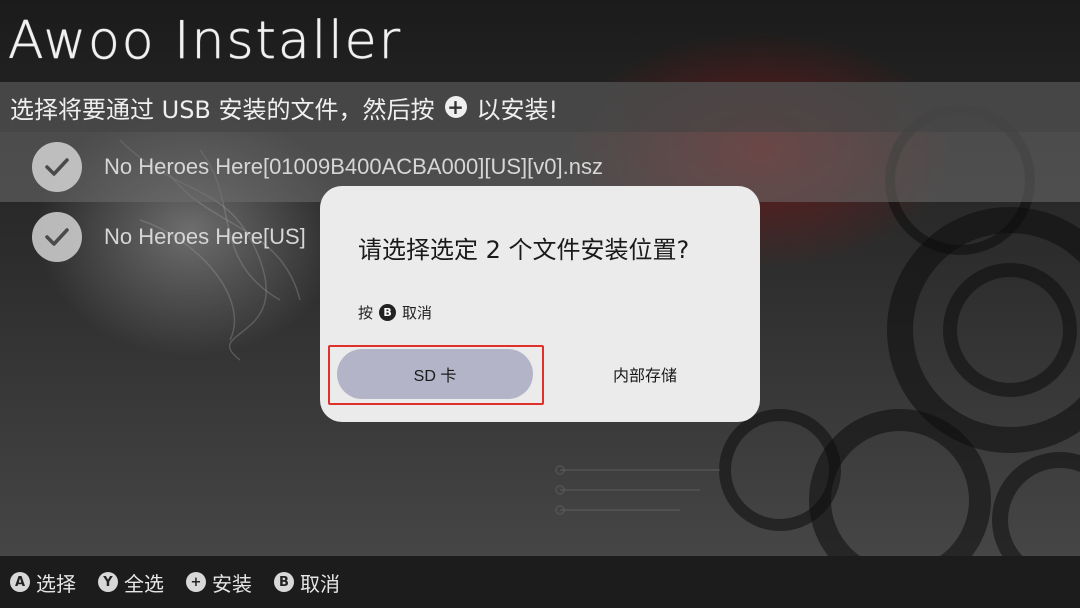 The width and height of the screenshot is (1080, 608). I want to click on file-name: No Heroes Here[US], so click(205, 236).